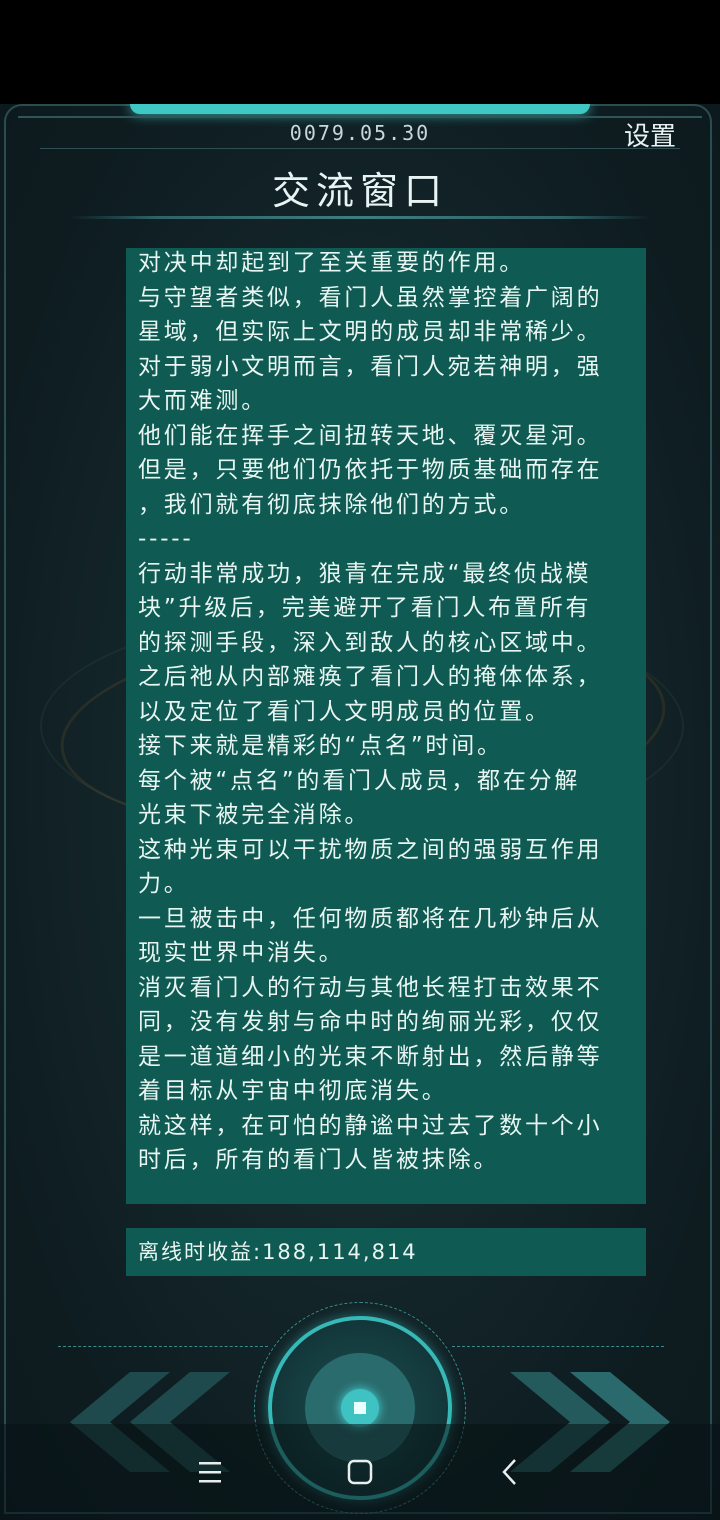 The image size is (720, 1520). I want to click on story-line: 他们能在挥手之间扭转天地、覆灭星河。, so click(370, 435).